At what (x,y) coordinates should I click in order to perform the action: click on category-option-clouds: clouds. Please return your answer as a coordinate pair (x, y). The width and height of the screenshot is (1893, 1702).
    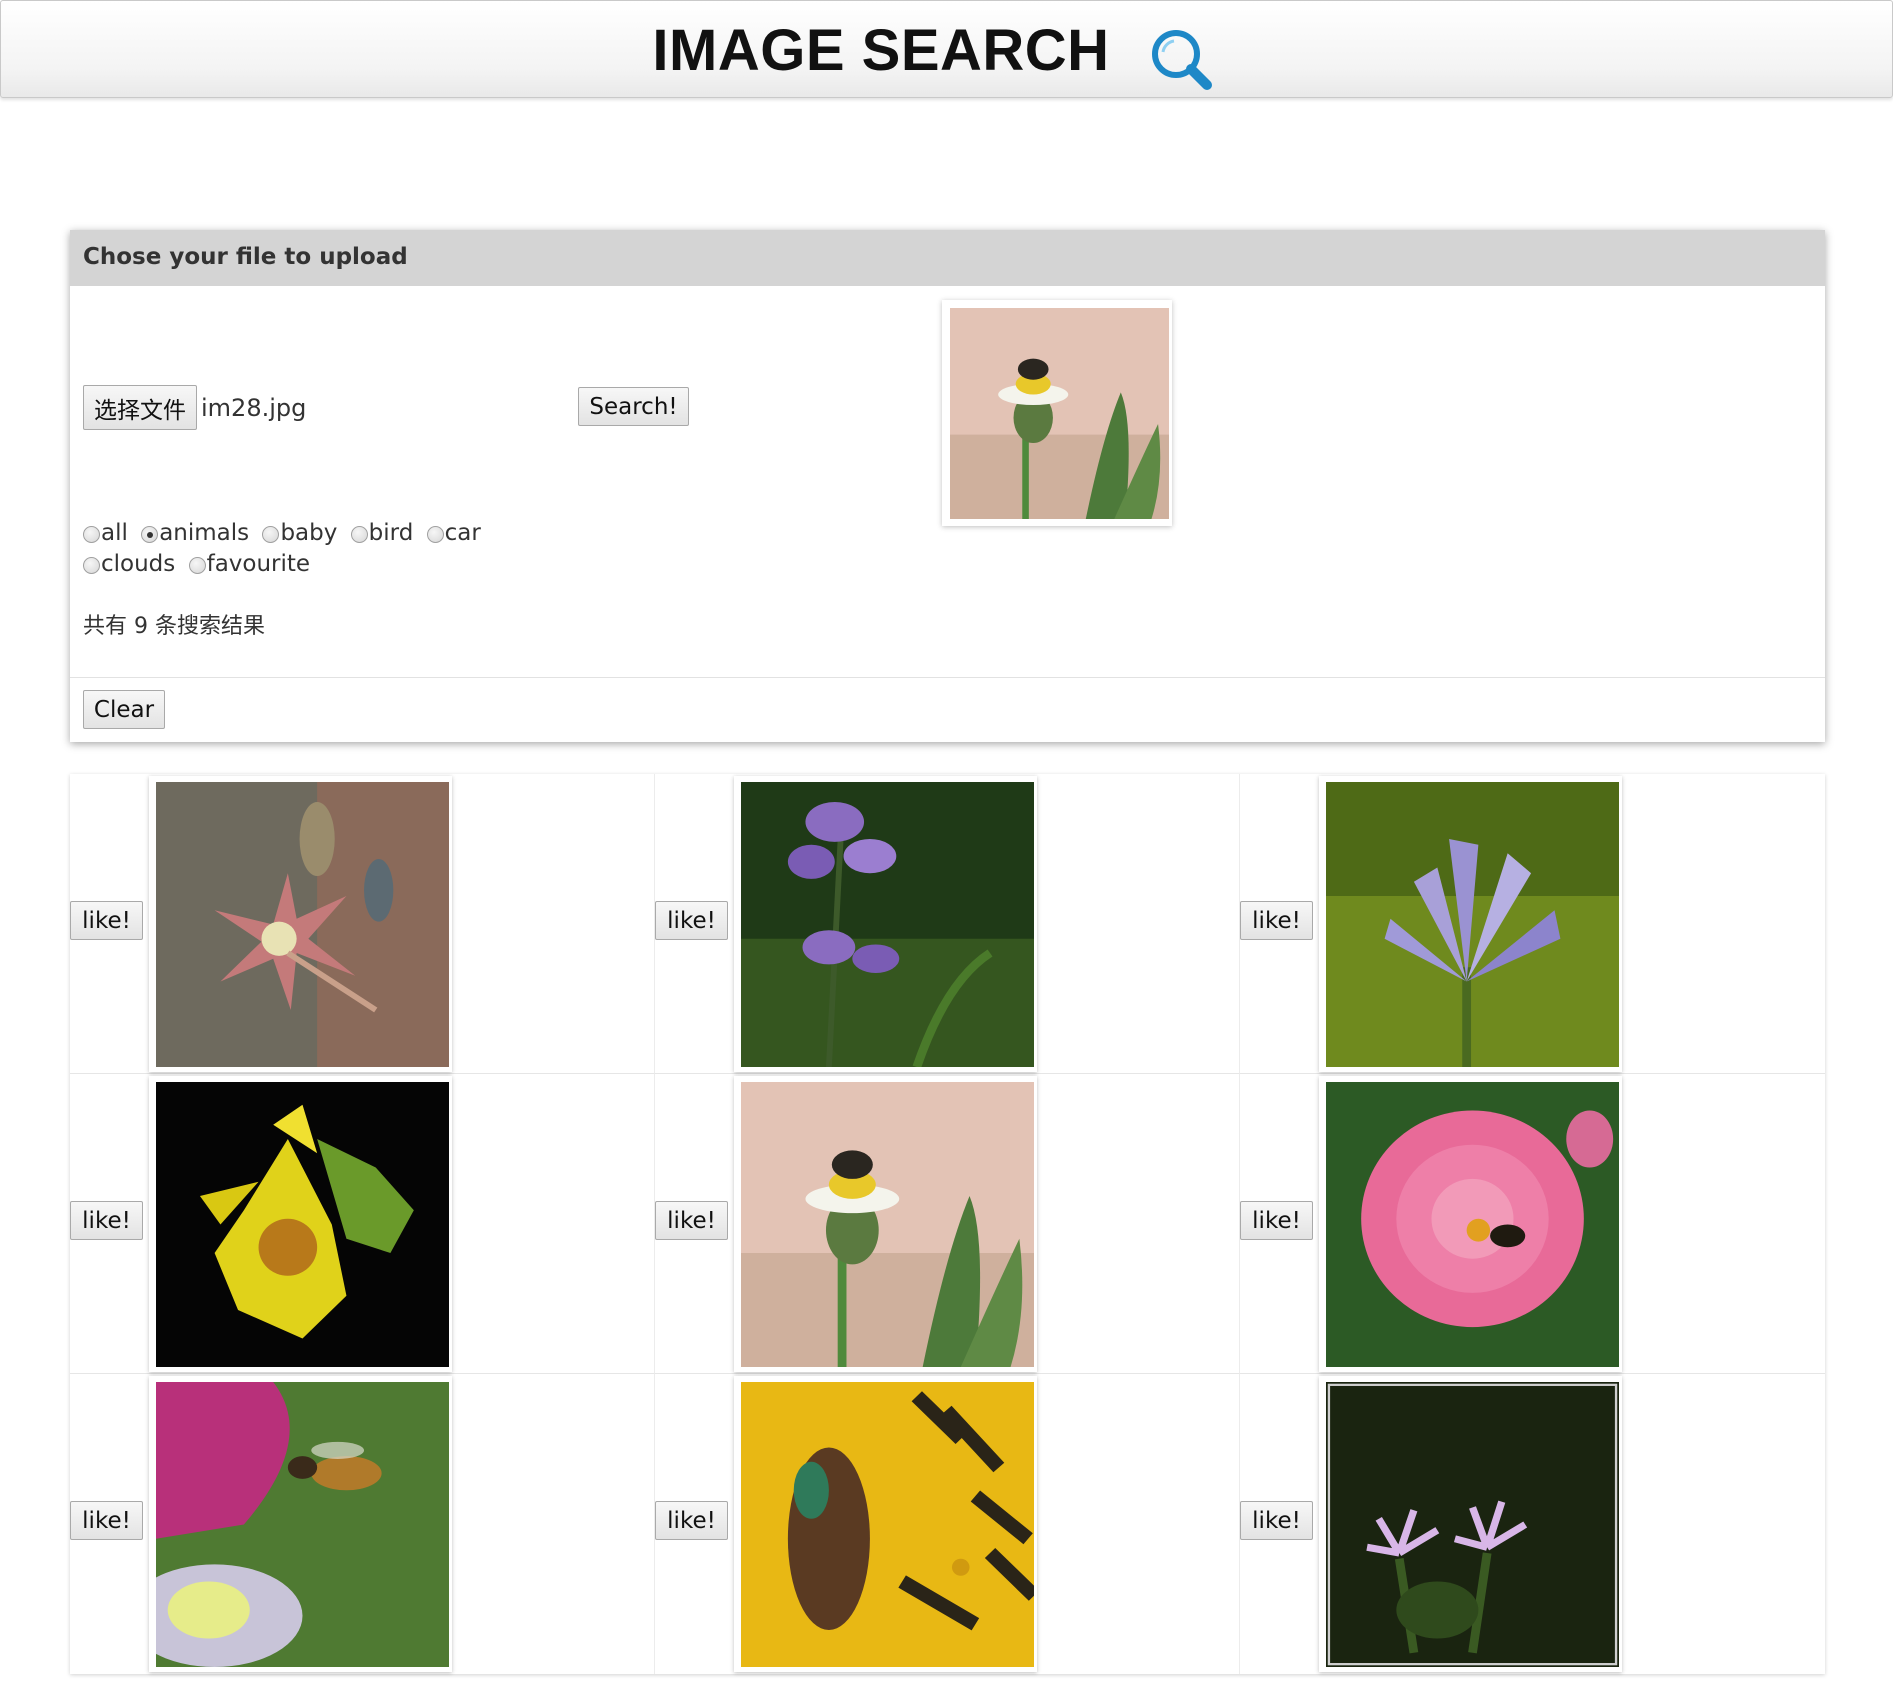
    Looking at the image, I should click on (129, 564).